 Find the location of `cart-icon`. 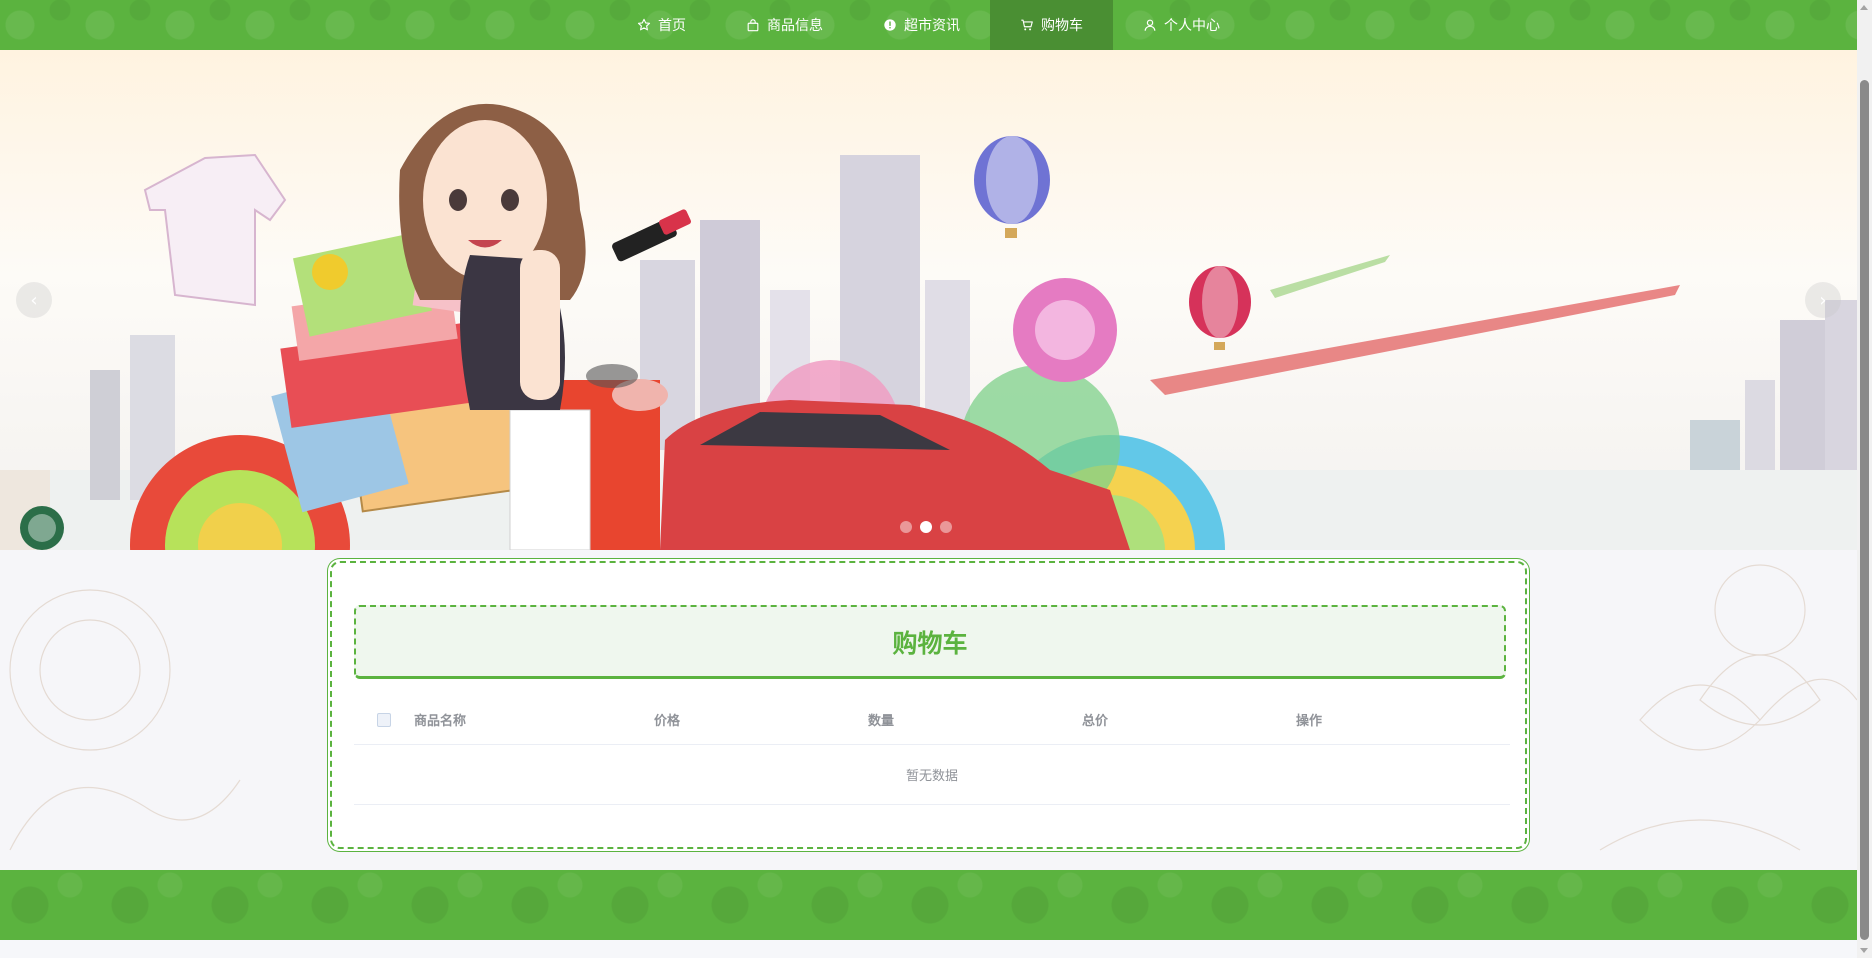

cart-icon is located at coordinates (1027, 25).